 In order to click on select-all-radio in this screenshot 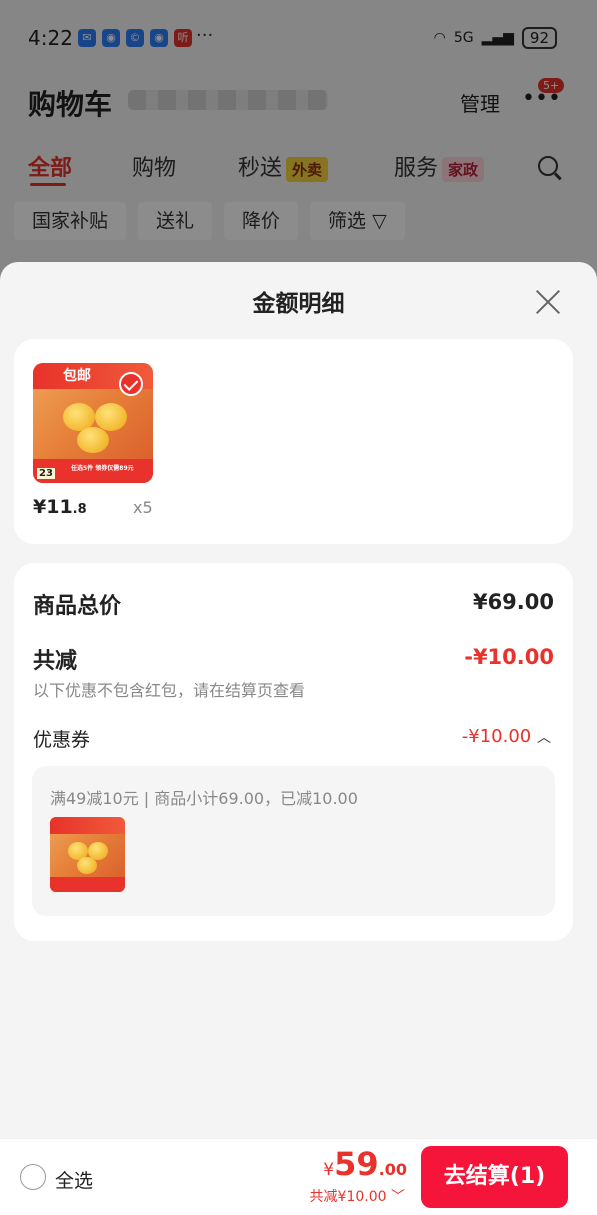, I will do `click(33, 1177)`.